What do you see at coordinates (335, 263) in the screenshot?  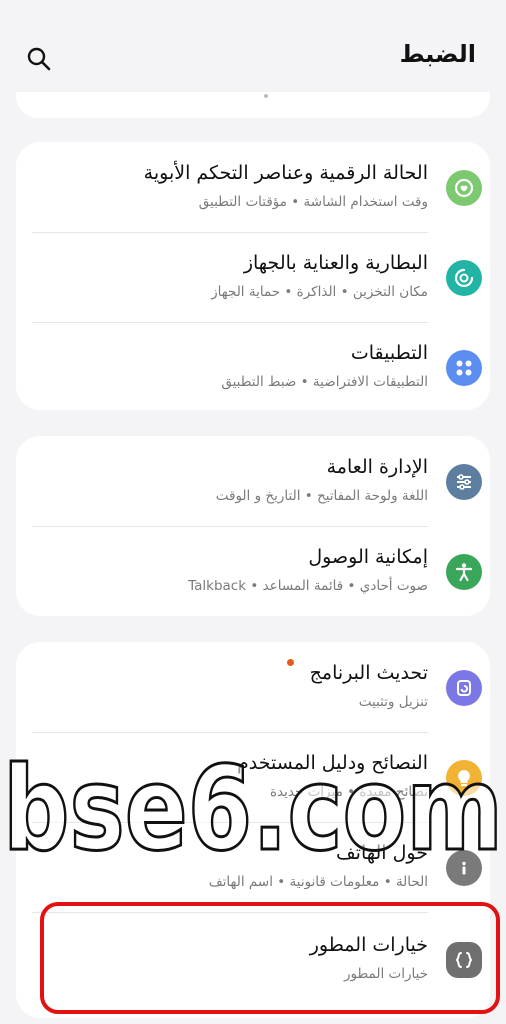 I see `item-label: البطارية والعناية بالجهاز` at bounding box center [335, 263].